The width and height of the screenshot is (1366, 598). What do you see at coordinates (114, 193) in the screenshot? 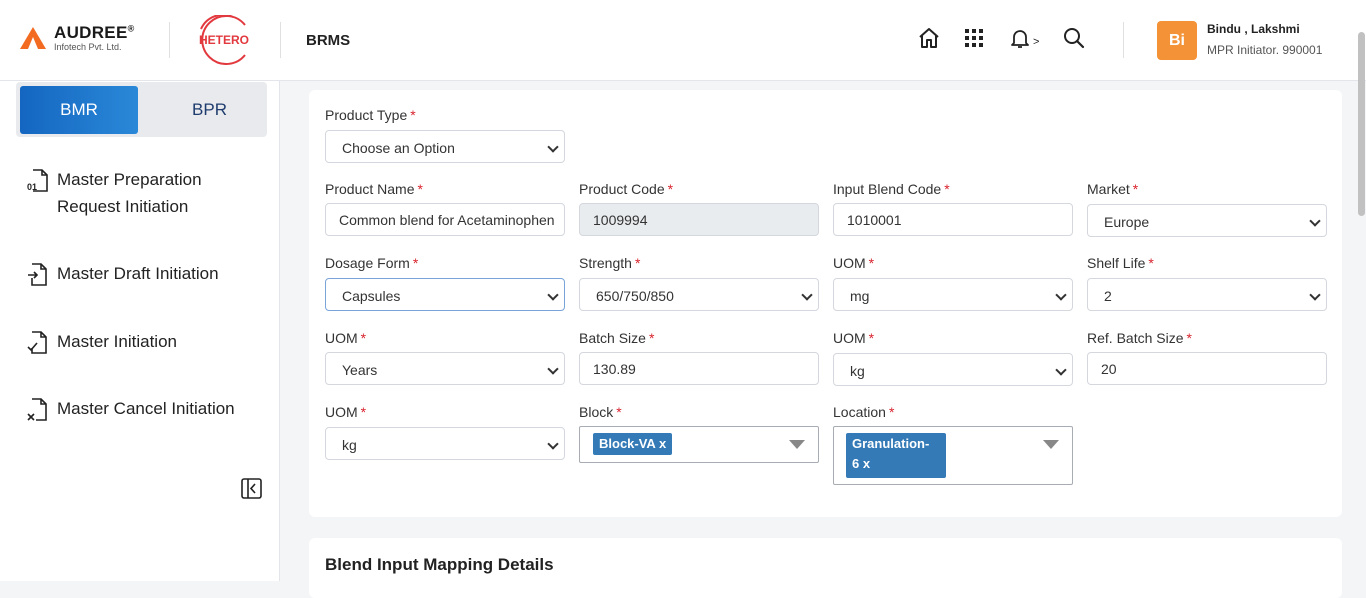
I see `sidebar-item-master-preparation-request-initiation: 01 Master Preparation Request Initiation` at bounding box center [114, 193].